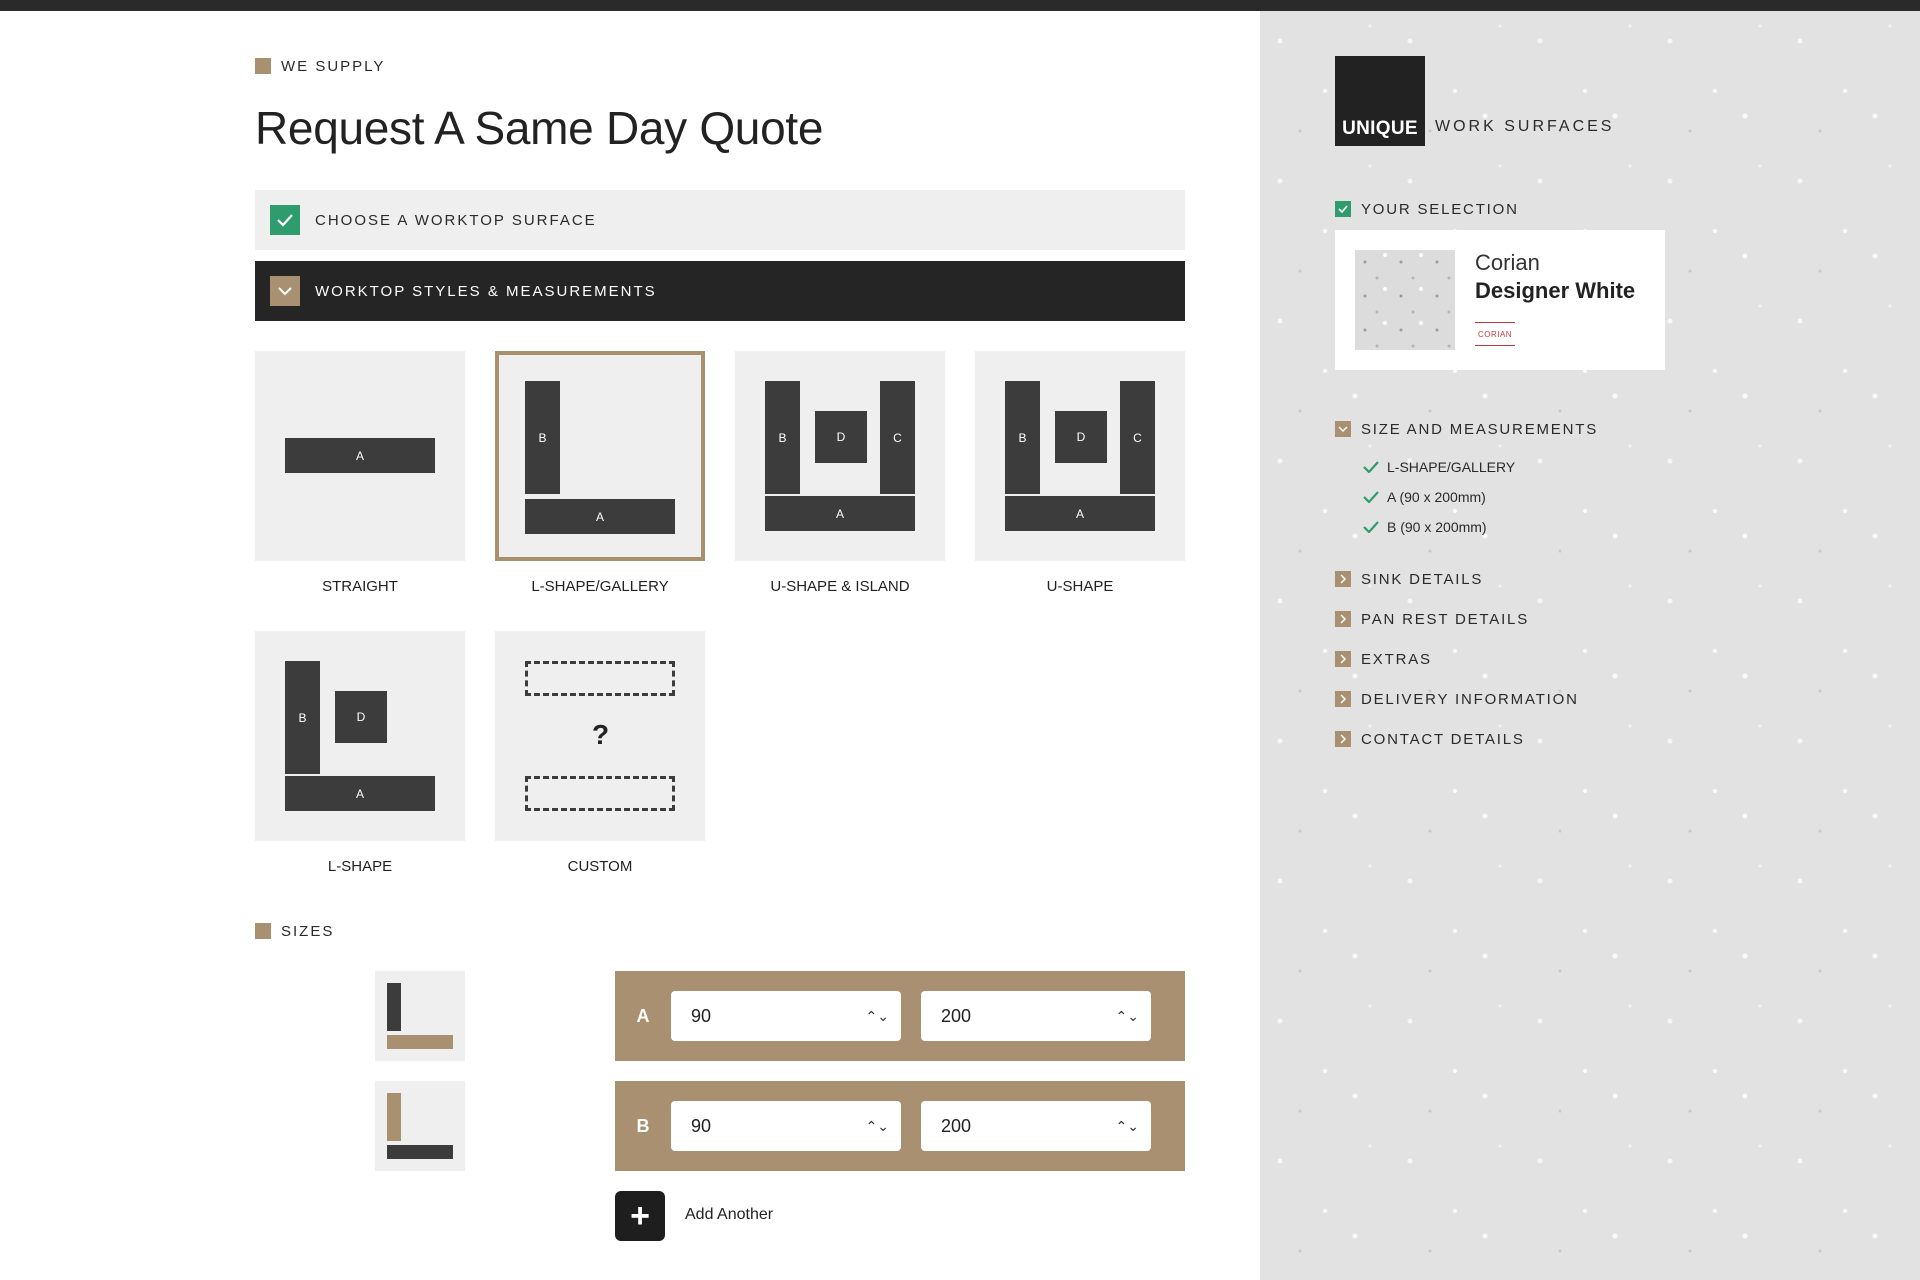 This screenshot has height=1280, width=1920. What do you see at coordinates (539, 128) in the screenshot?
I see `page-title: Request A Same Day Quote` at bounding box center [539, 128].